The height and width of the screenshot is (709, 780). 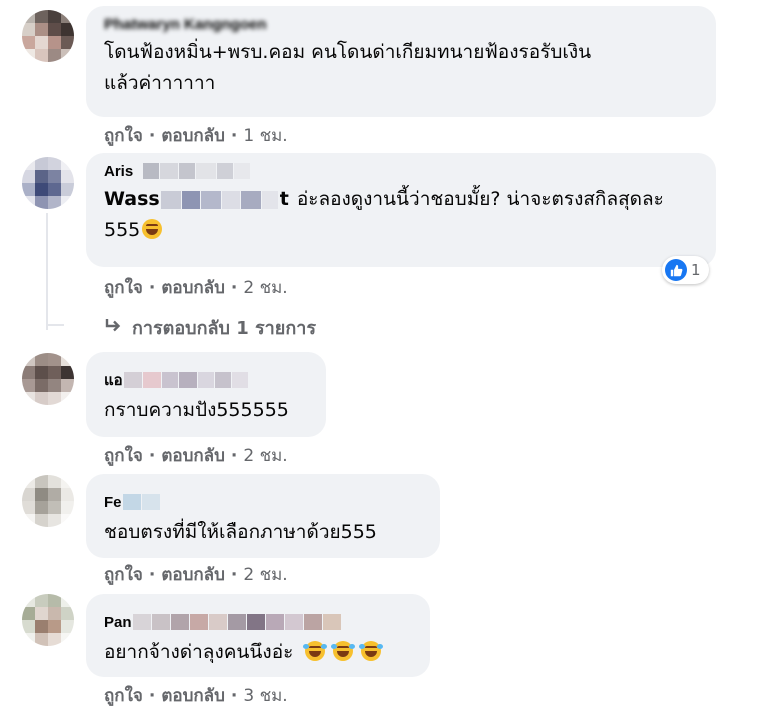 I want to click on comment-text: อยากจ้างด่าลุงคนนึงอ่ะ, so click(x=259, y=652).